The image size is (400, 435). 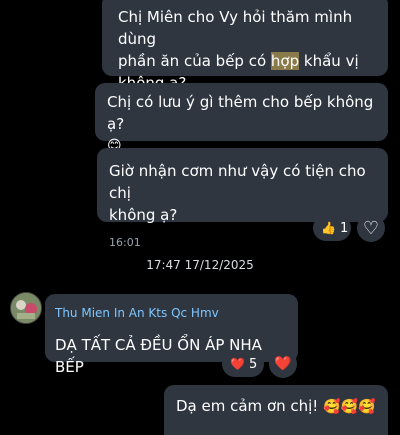 What do you see at coordinates (349, 407) in the screenshot?
I see `smiling-hearts-emoji: 🥰🥰🥰` at bounding box center [349, 407].